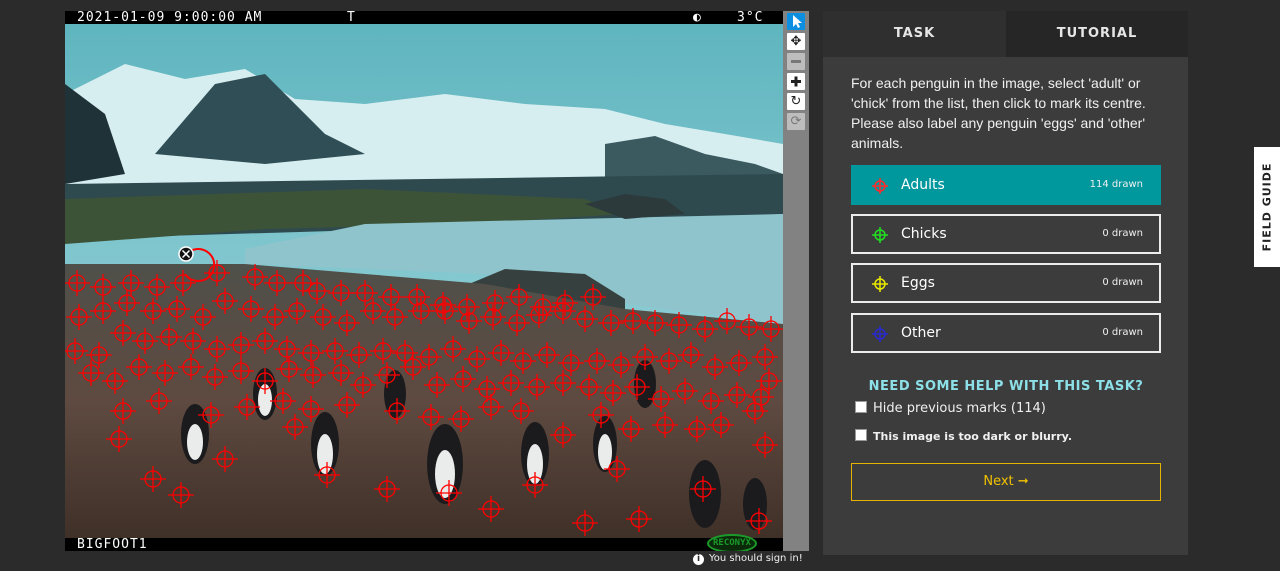 Image resolution: width=1280 pixels, height=571 pixels. I want to click on field-guide-tab: FIELD GUIDE, so click(1267, 207).